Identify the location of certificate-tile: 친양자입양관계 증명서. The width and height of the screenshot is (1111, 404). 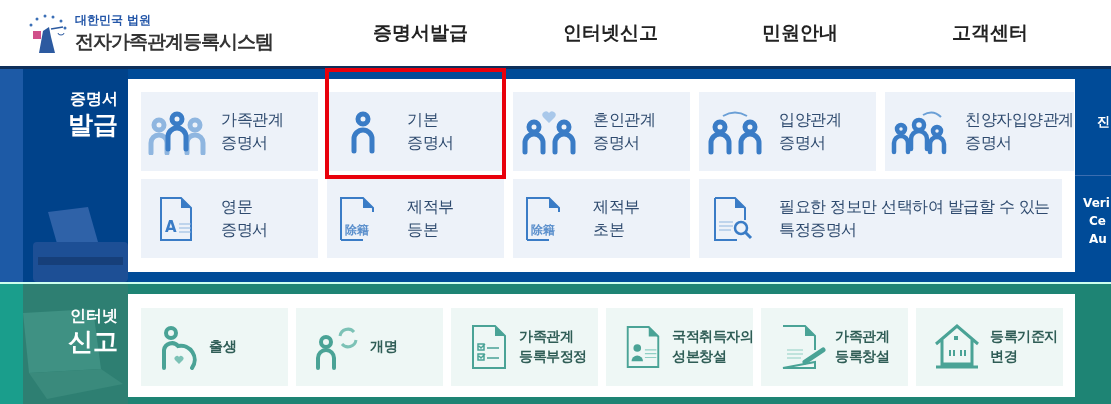
(979, 131).